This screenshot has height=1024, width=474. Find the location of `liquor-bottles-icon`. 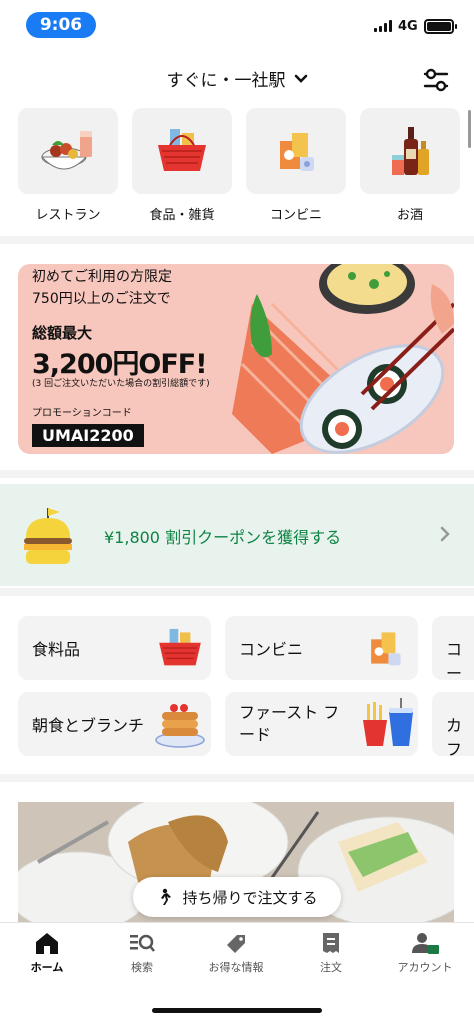

liquor-bottles-icon is located at coordinates (410, 151).